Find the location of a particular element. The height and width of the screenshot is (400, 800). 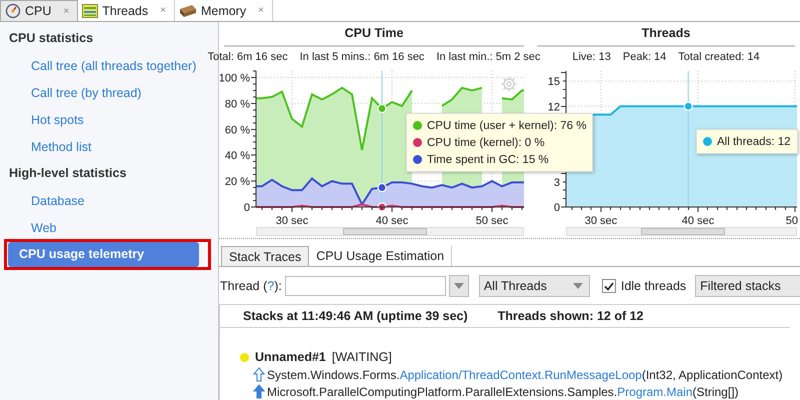

axis-label: 12 is located at coordinates (554, 107).